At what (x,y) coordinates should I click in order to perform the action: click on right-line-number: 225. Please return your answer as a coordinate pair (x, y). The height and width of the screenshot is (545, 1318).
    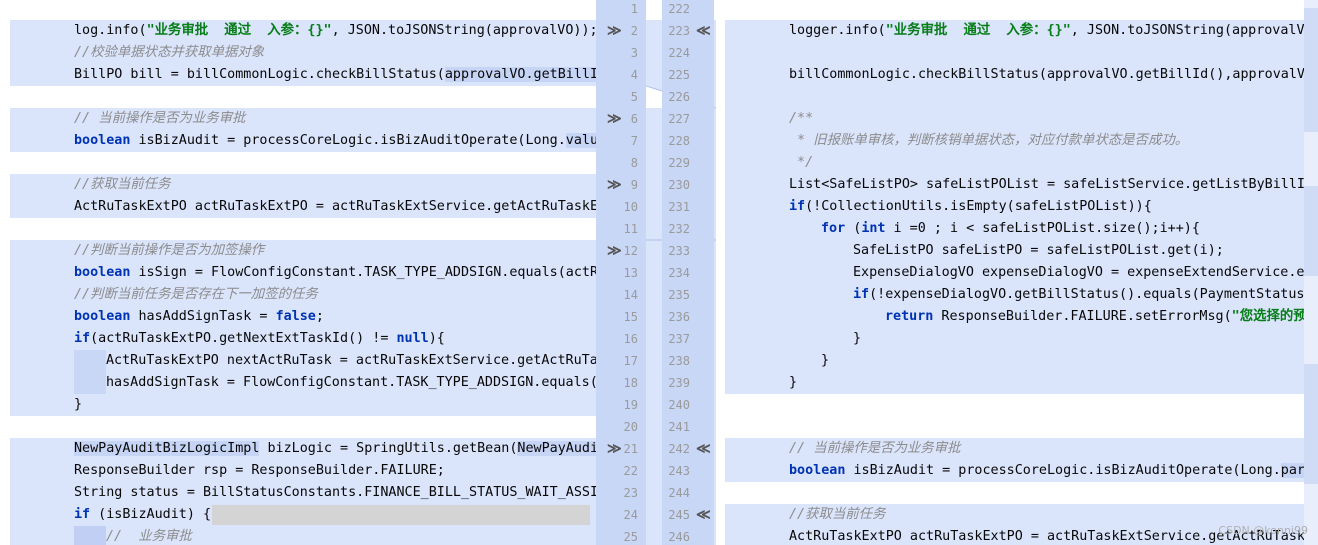
    Looking at the image, I should click on (679, 75).